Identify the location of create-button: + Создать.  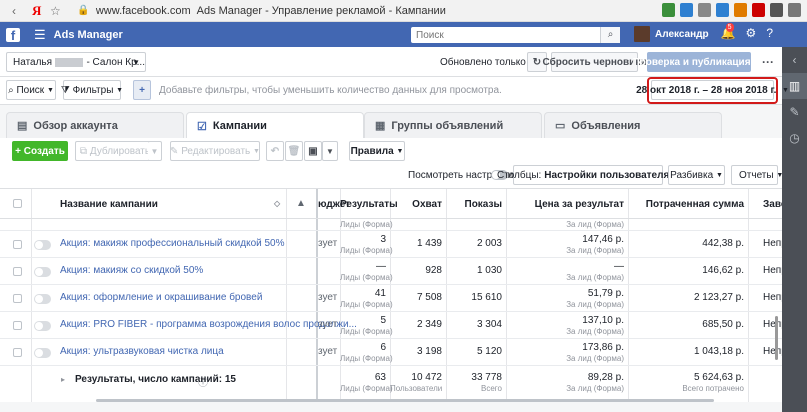
(40, 151).